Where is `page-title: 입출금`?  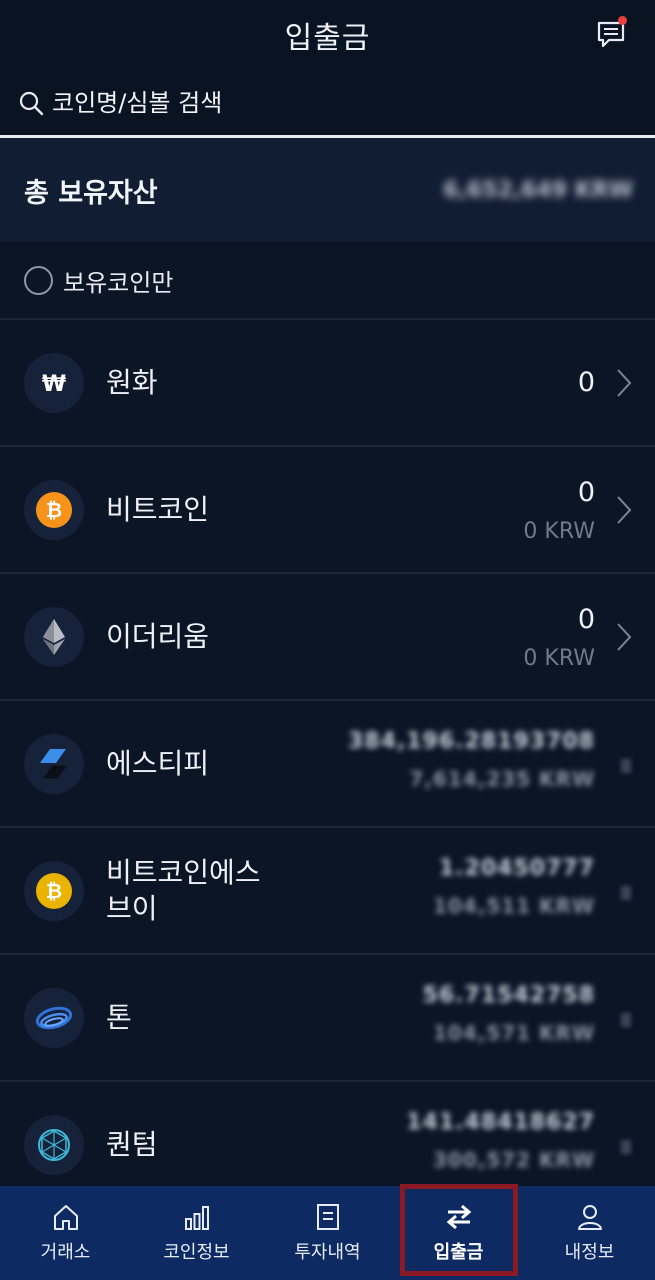 page-title: 입출금 is located at coordinates (327, 38).